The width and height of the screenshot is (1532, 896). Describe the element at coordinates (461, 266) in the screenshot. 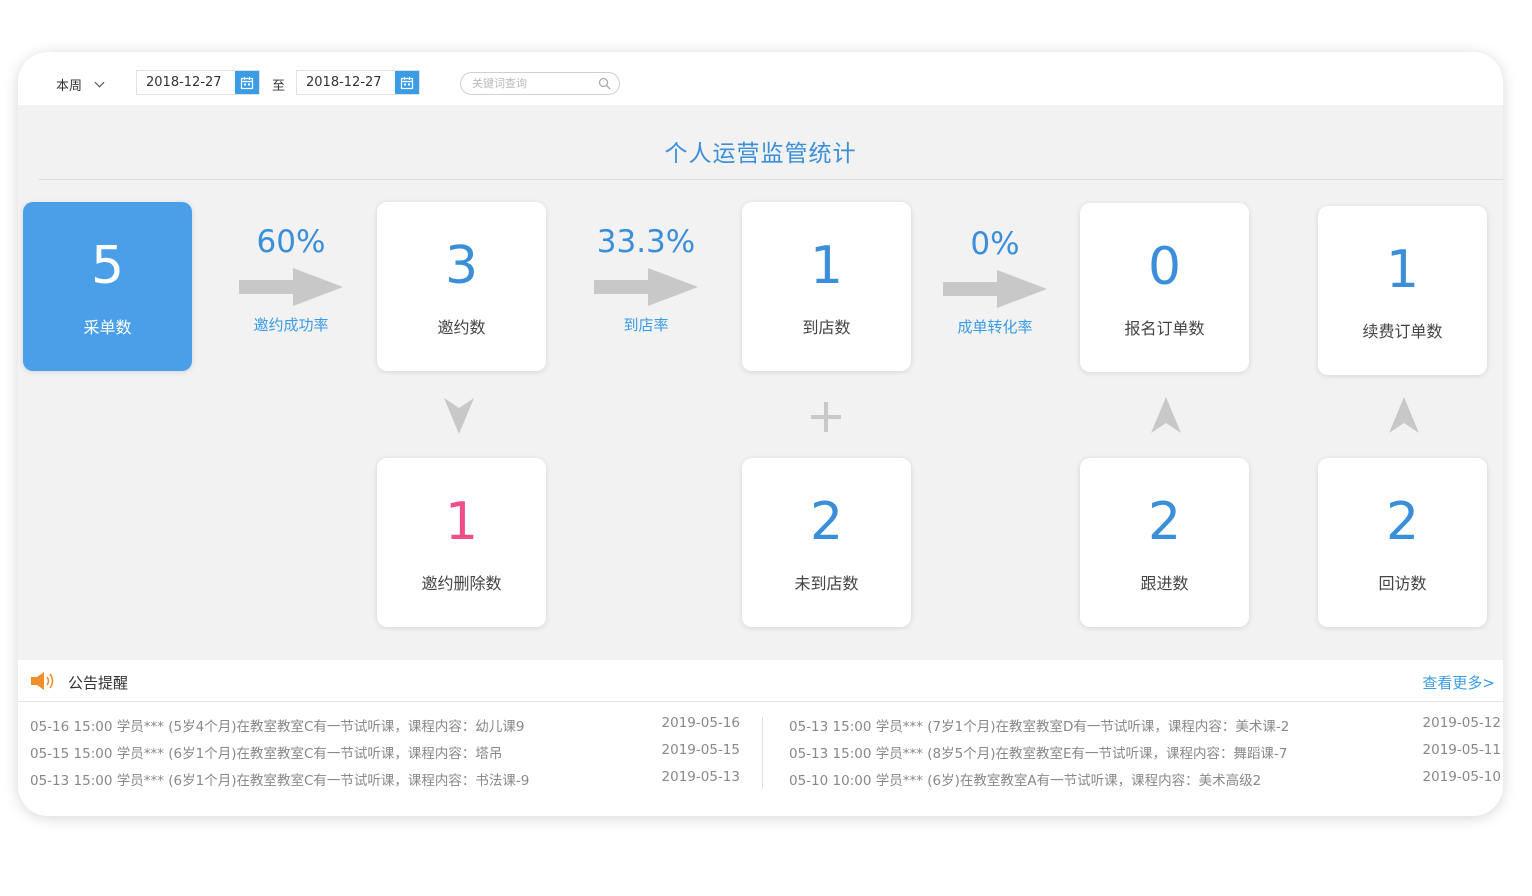

I see `card-value: 3` at that location.